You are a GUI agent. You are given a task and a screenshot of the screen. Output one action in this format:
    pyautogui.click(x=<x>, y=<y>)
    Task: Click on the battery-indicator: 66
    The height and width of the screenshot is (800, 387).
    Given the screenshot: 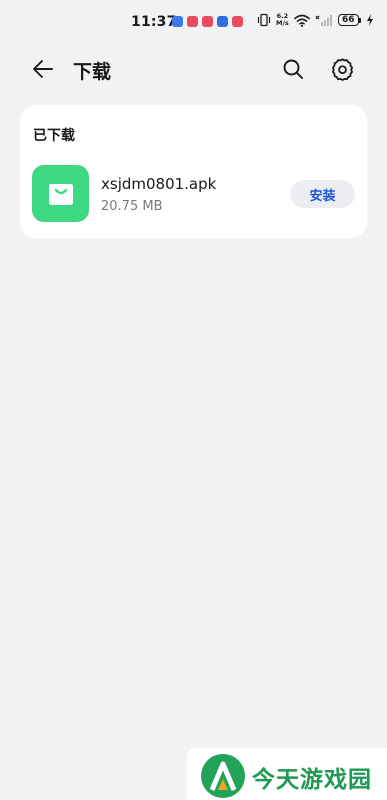 What is the action you would take?
    pyautogui.click(x=349, y=20)
    